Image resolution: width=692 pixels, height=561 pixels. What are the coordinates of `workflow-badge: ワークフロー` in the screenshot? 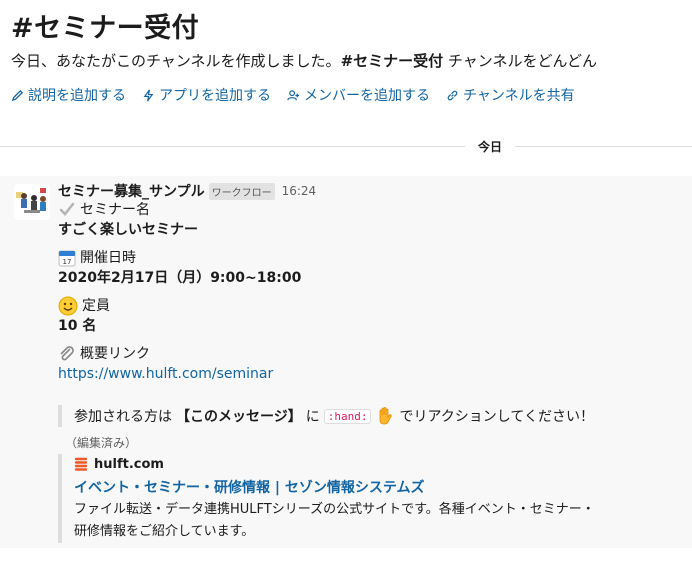 It's located at (241, 191).